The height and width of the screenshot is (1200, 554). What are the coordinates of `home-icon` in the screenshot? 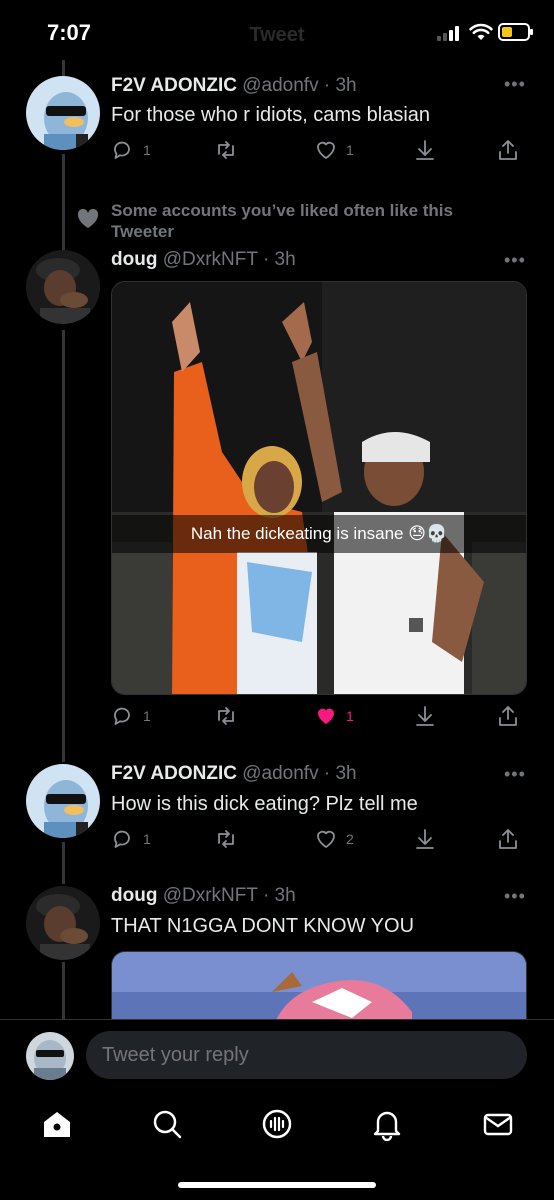 It's located at (57, 1124).